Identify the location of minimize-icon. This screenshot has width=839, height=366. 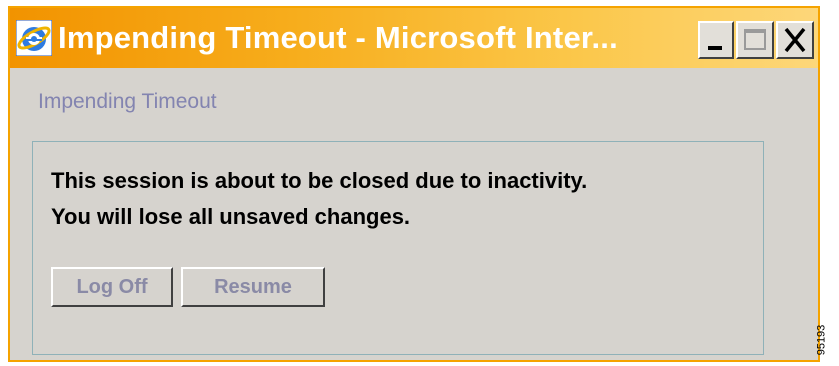
(715, 48).